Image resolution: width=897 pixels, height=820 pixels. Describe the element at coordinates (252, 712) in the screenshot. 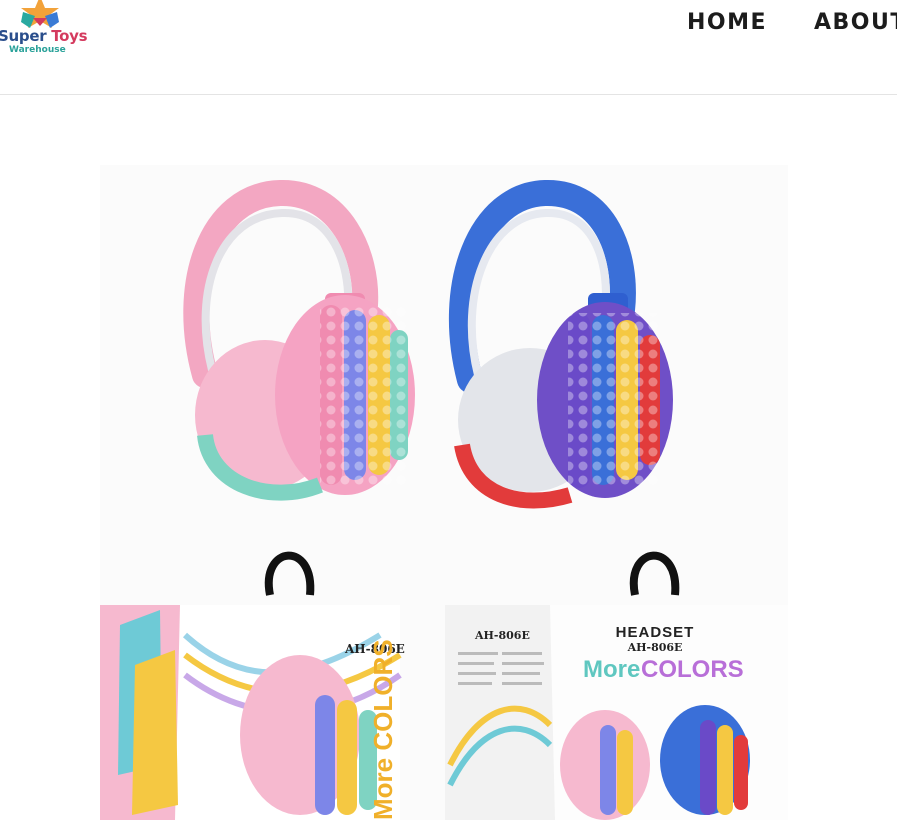

I see `box-left: AH-806E More COLORS` at that location.